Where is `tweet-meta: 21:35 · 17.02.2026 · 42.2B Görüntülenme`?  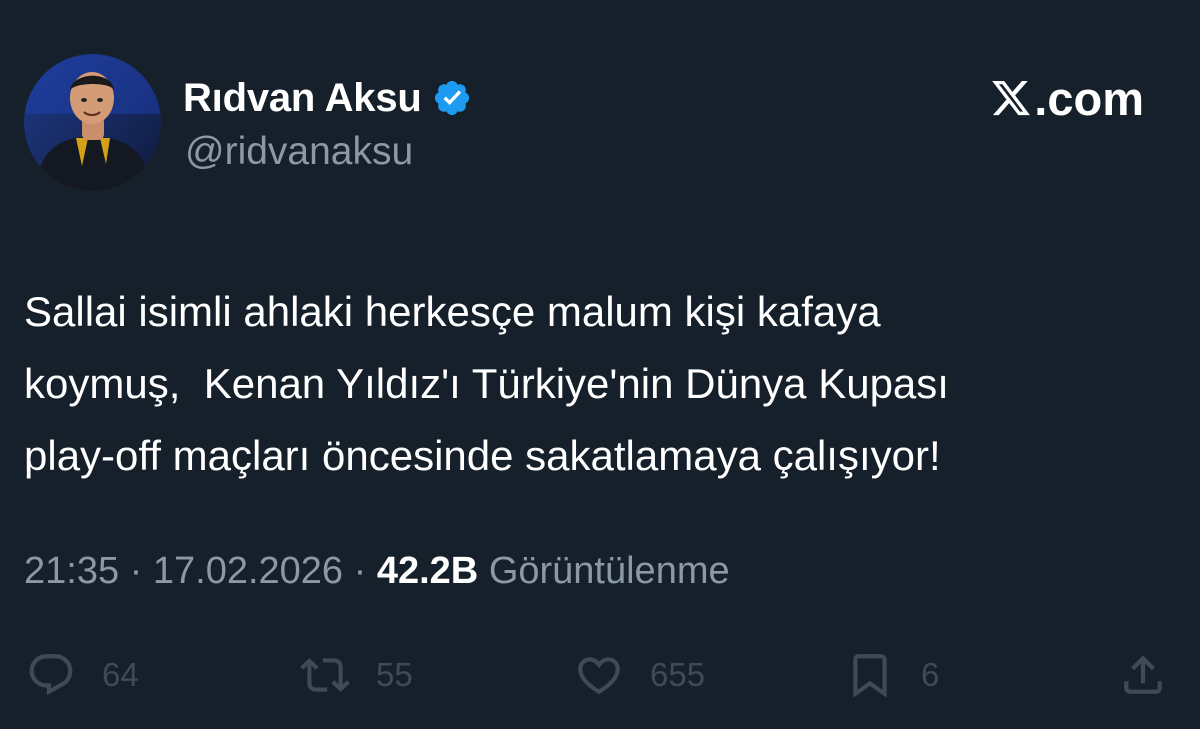
tweet-meta: 21:35 · 17.02.2026 · 42.2B Görüntülenme is located at coordinates (377, 571).